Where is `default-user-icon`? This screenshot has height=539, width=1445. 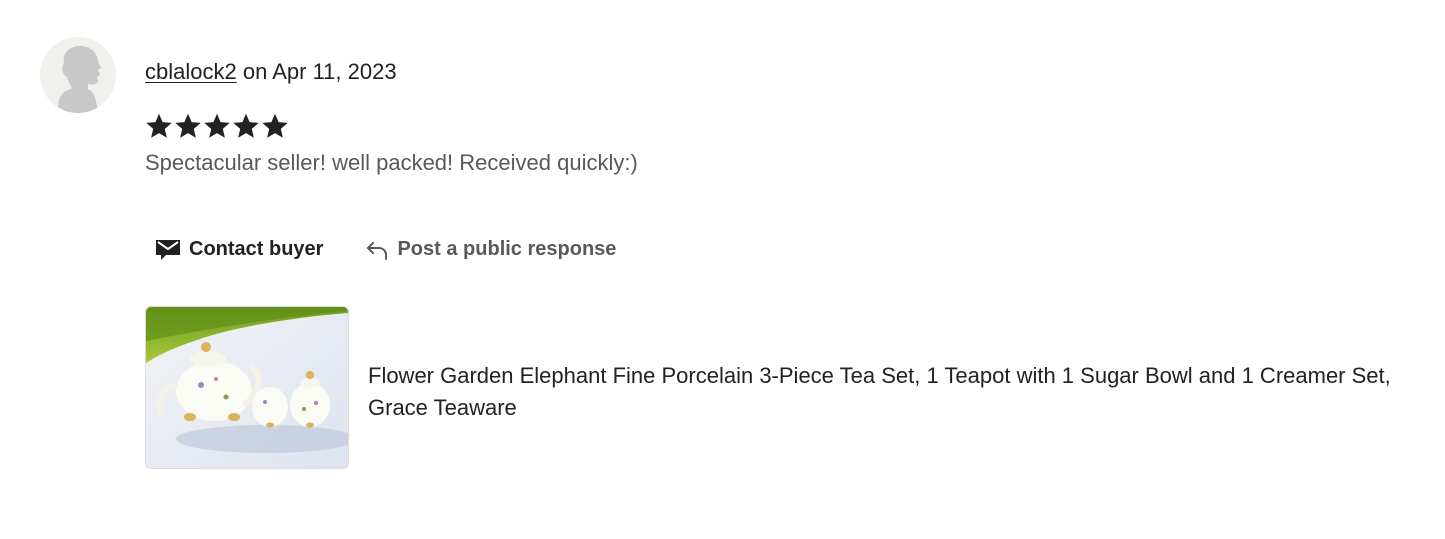 default-user-icon is located at coordinates (79, 79).